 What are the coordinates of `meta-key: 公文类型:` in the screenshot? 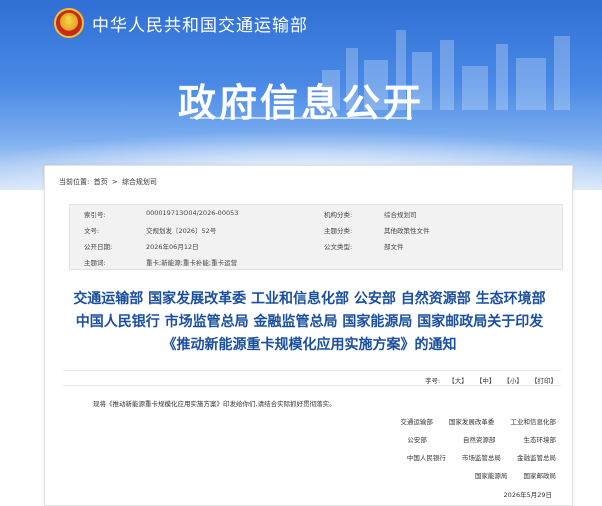 It's located at (338, 247).